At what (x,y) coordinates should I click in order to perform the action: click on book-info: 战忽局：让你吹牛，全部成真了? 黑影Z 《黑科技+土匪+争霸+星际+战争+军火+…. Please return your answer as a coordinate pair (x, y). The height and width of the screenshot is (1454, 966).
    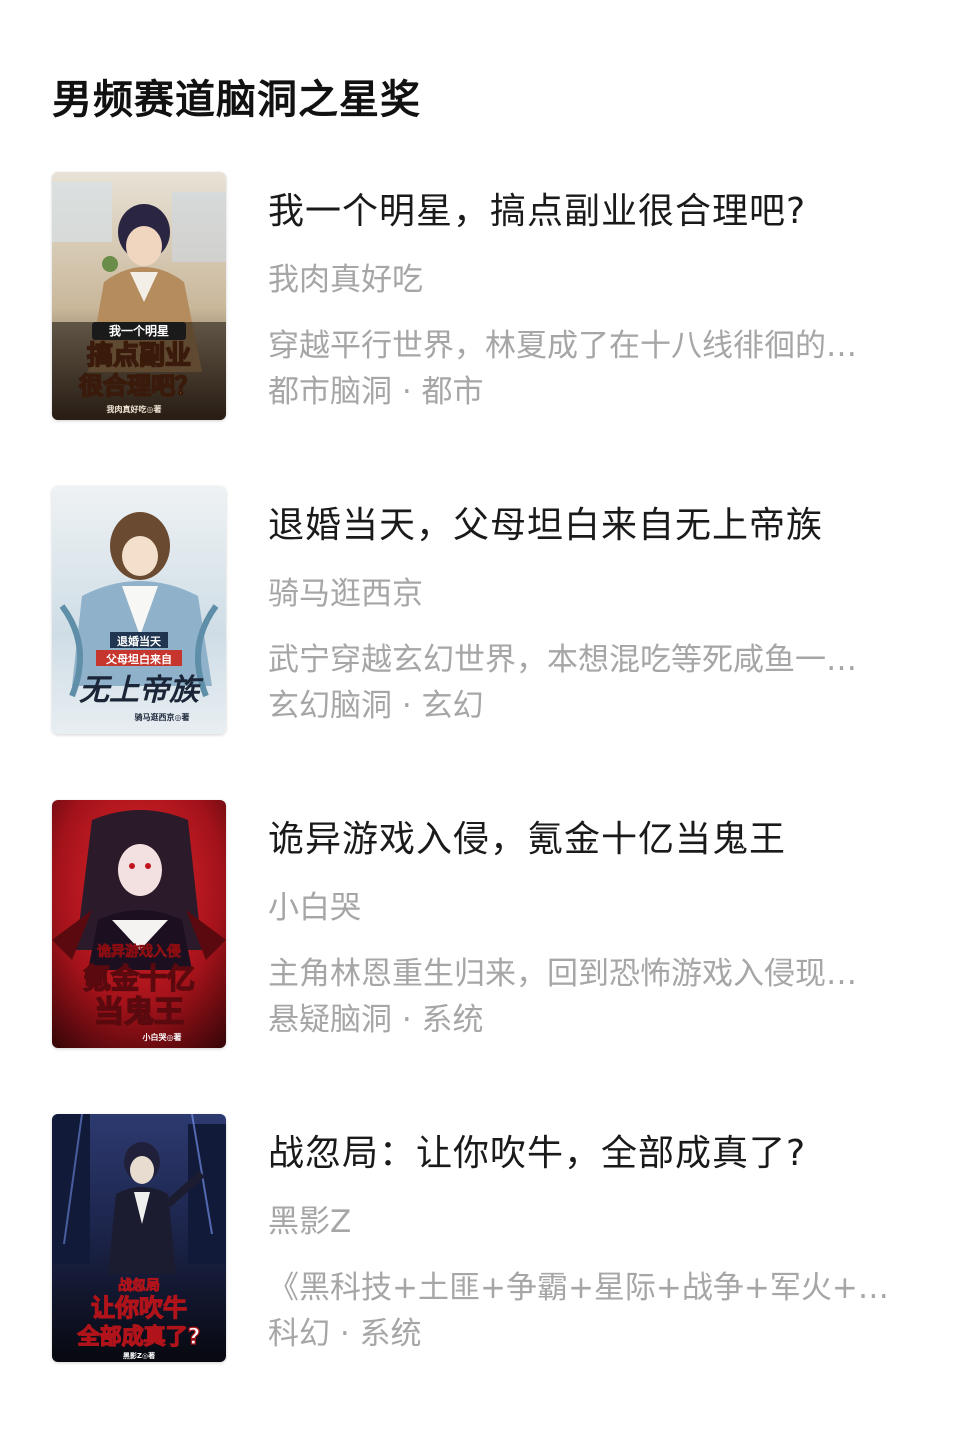
    Looking at the image, I should click on (588, 1235).